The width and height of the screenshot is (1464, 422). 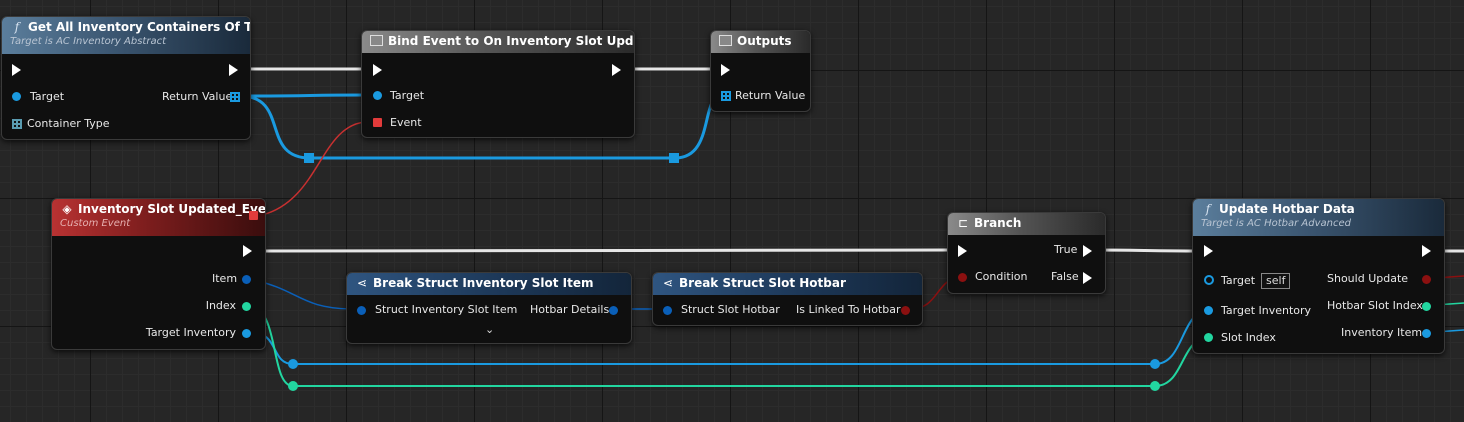 I want to click on pin-label: Index, so click(x=220, y=305).